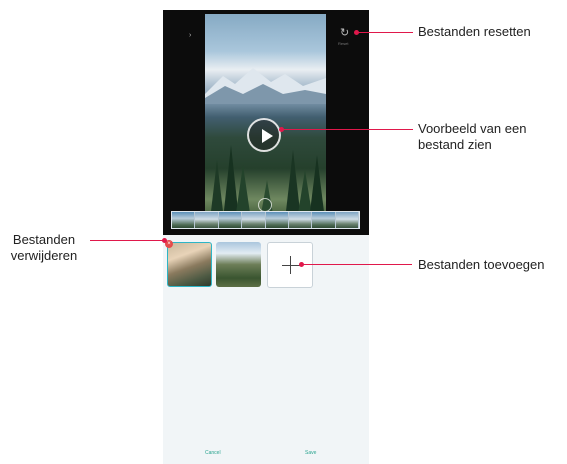 This screenshot has width=567, height=464. What do you see at coordinates (190, 35) in the screenshot?
I see `chevron-right-icon: ›` at bounding box center [190, 35].